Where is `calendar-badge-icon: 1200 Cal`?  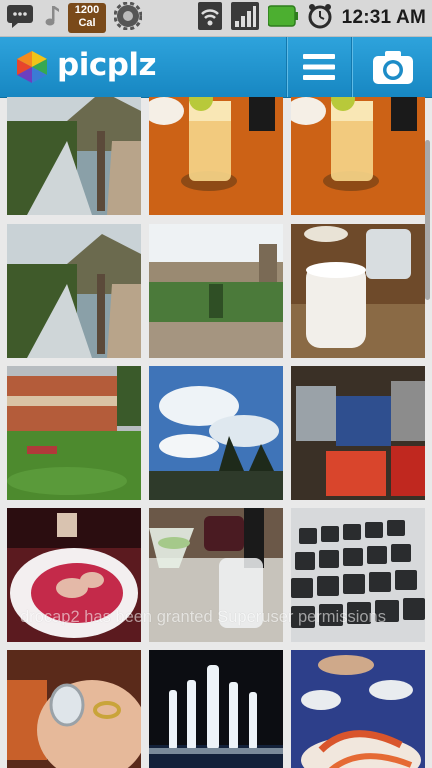 calendar-badge-icon: 1200 Cal is located at coordinates (87, 18).